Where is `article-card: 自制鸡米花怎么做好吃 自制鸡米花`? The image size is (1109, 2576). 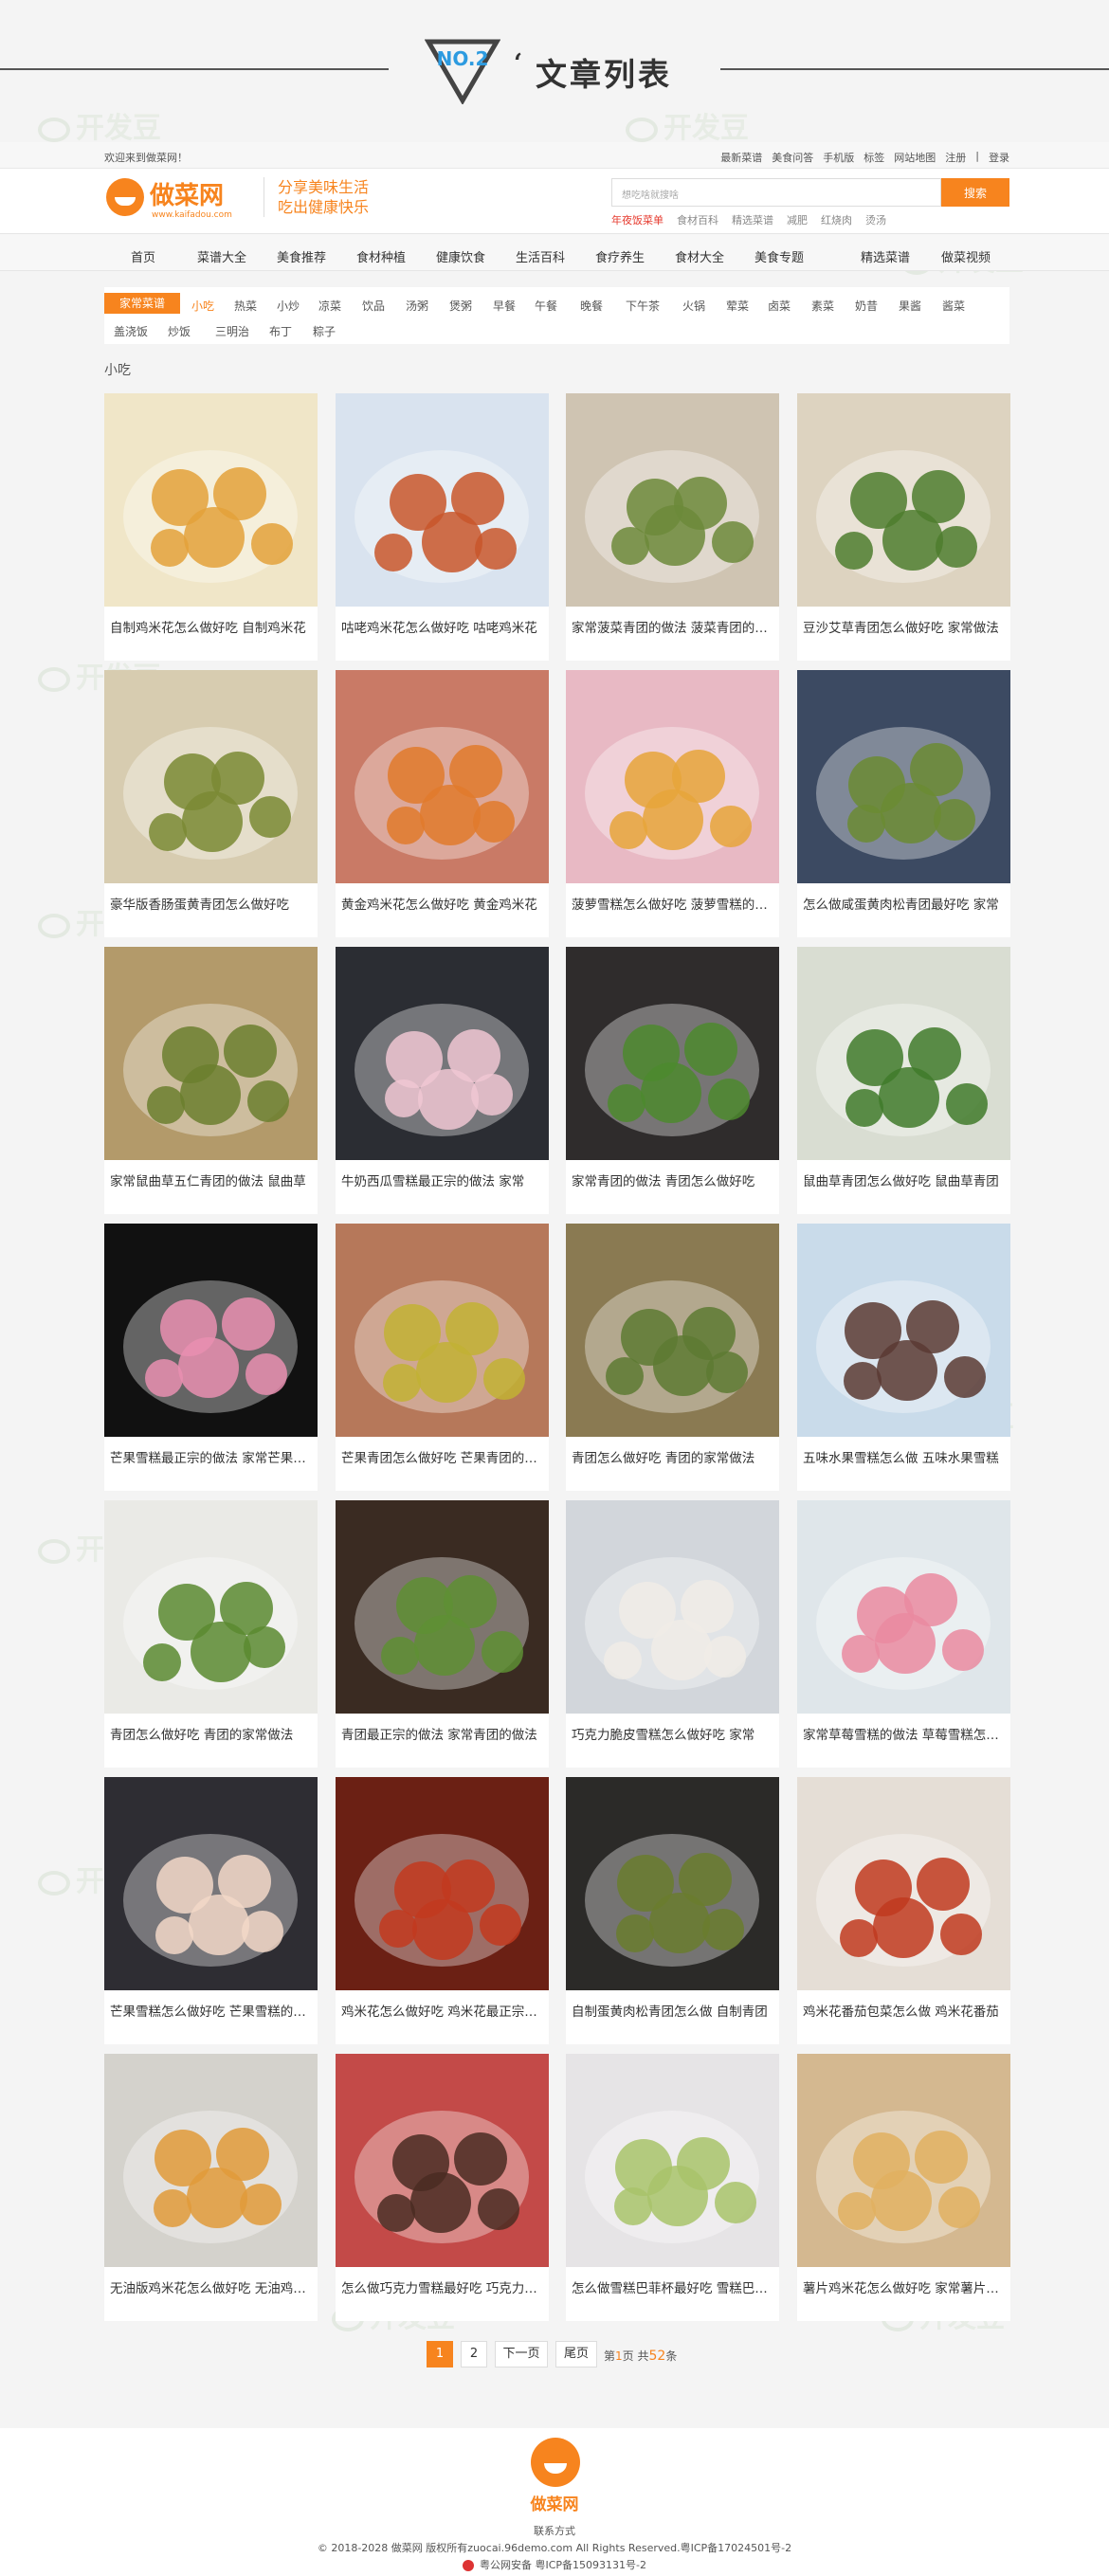
article-card: 自制鸡米花怎么做好吃 自制鸡米花 is located at coordinates (211, 527).